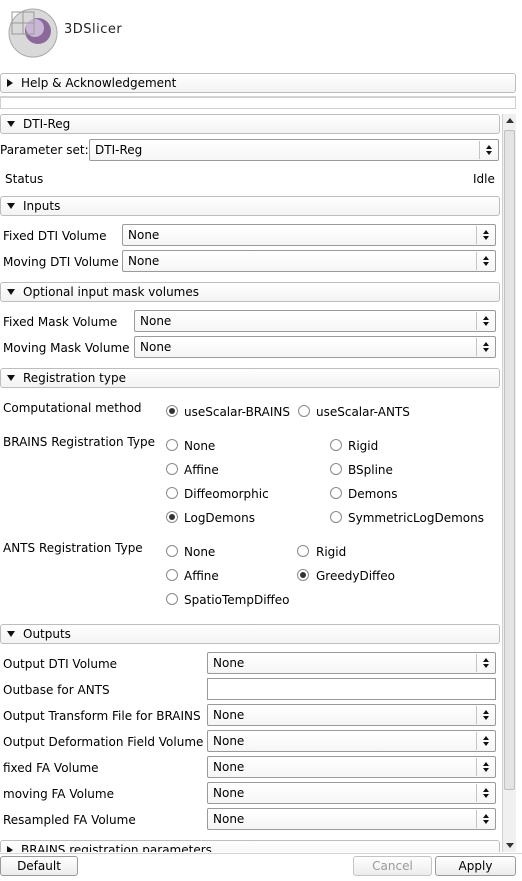  I want to click on output-deformation-label: Output Deformation Field Volume, so click(103, 742).